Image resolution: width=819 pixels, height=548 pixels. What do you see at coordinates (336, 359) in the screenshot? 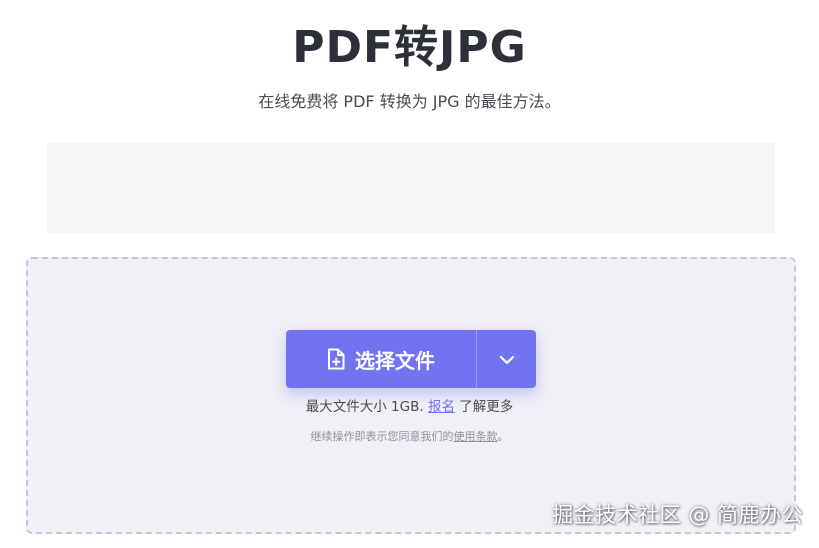
I see `file-add-icon` at bounding box center [336, 359].